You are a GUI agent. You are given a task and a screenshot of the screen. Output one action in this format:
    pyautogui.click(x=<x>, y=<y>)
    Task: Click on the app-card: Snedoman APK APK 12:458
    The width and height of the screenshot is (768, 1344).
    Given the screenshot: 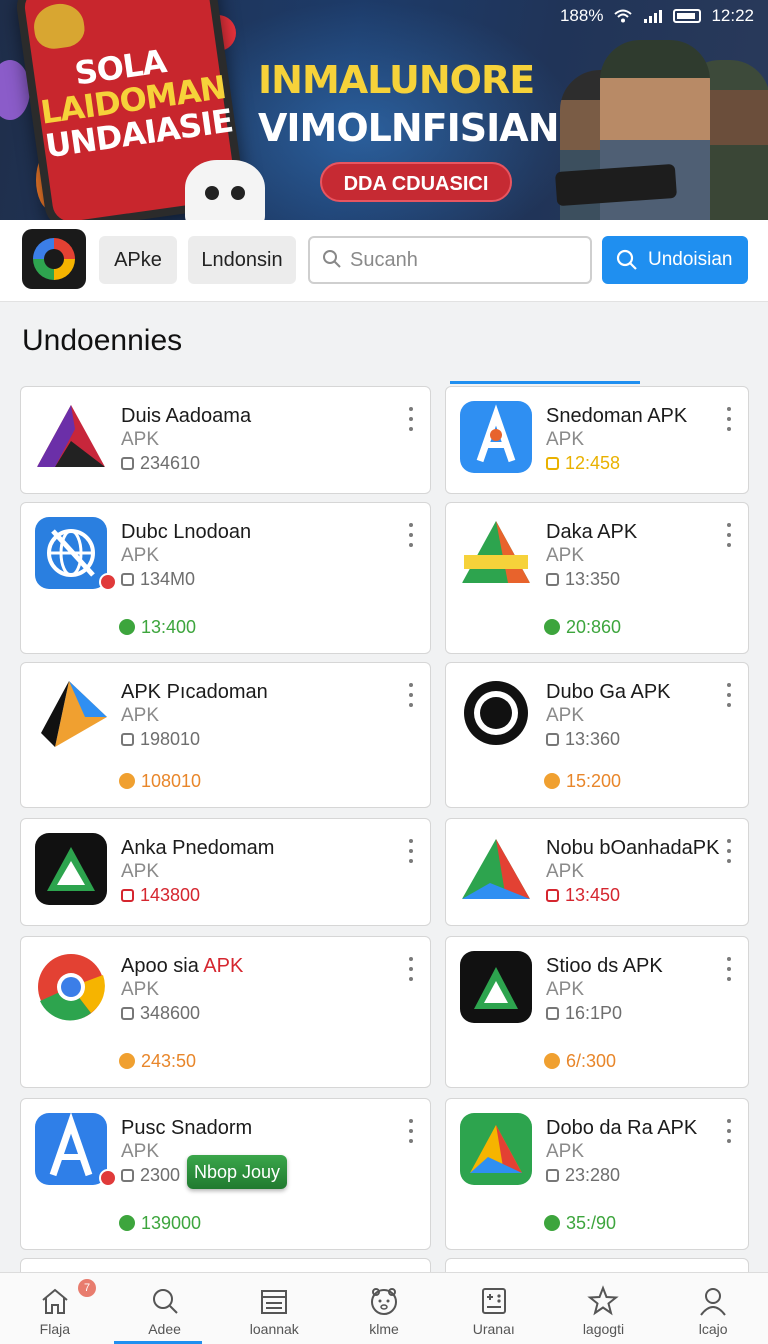 What is the action you would take?
    pyautogui.click(x=597, y=440)
    